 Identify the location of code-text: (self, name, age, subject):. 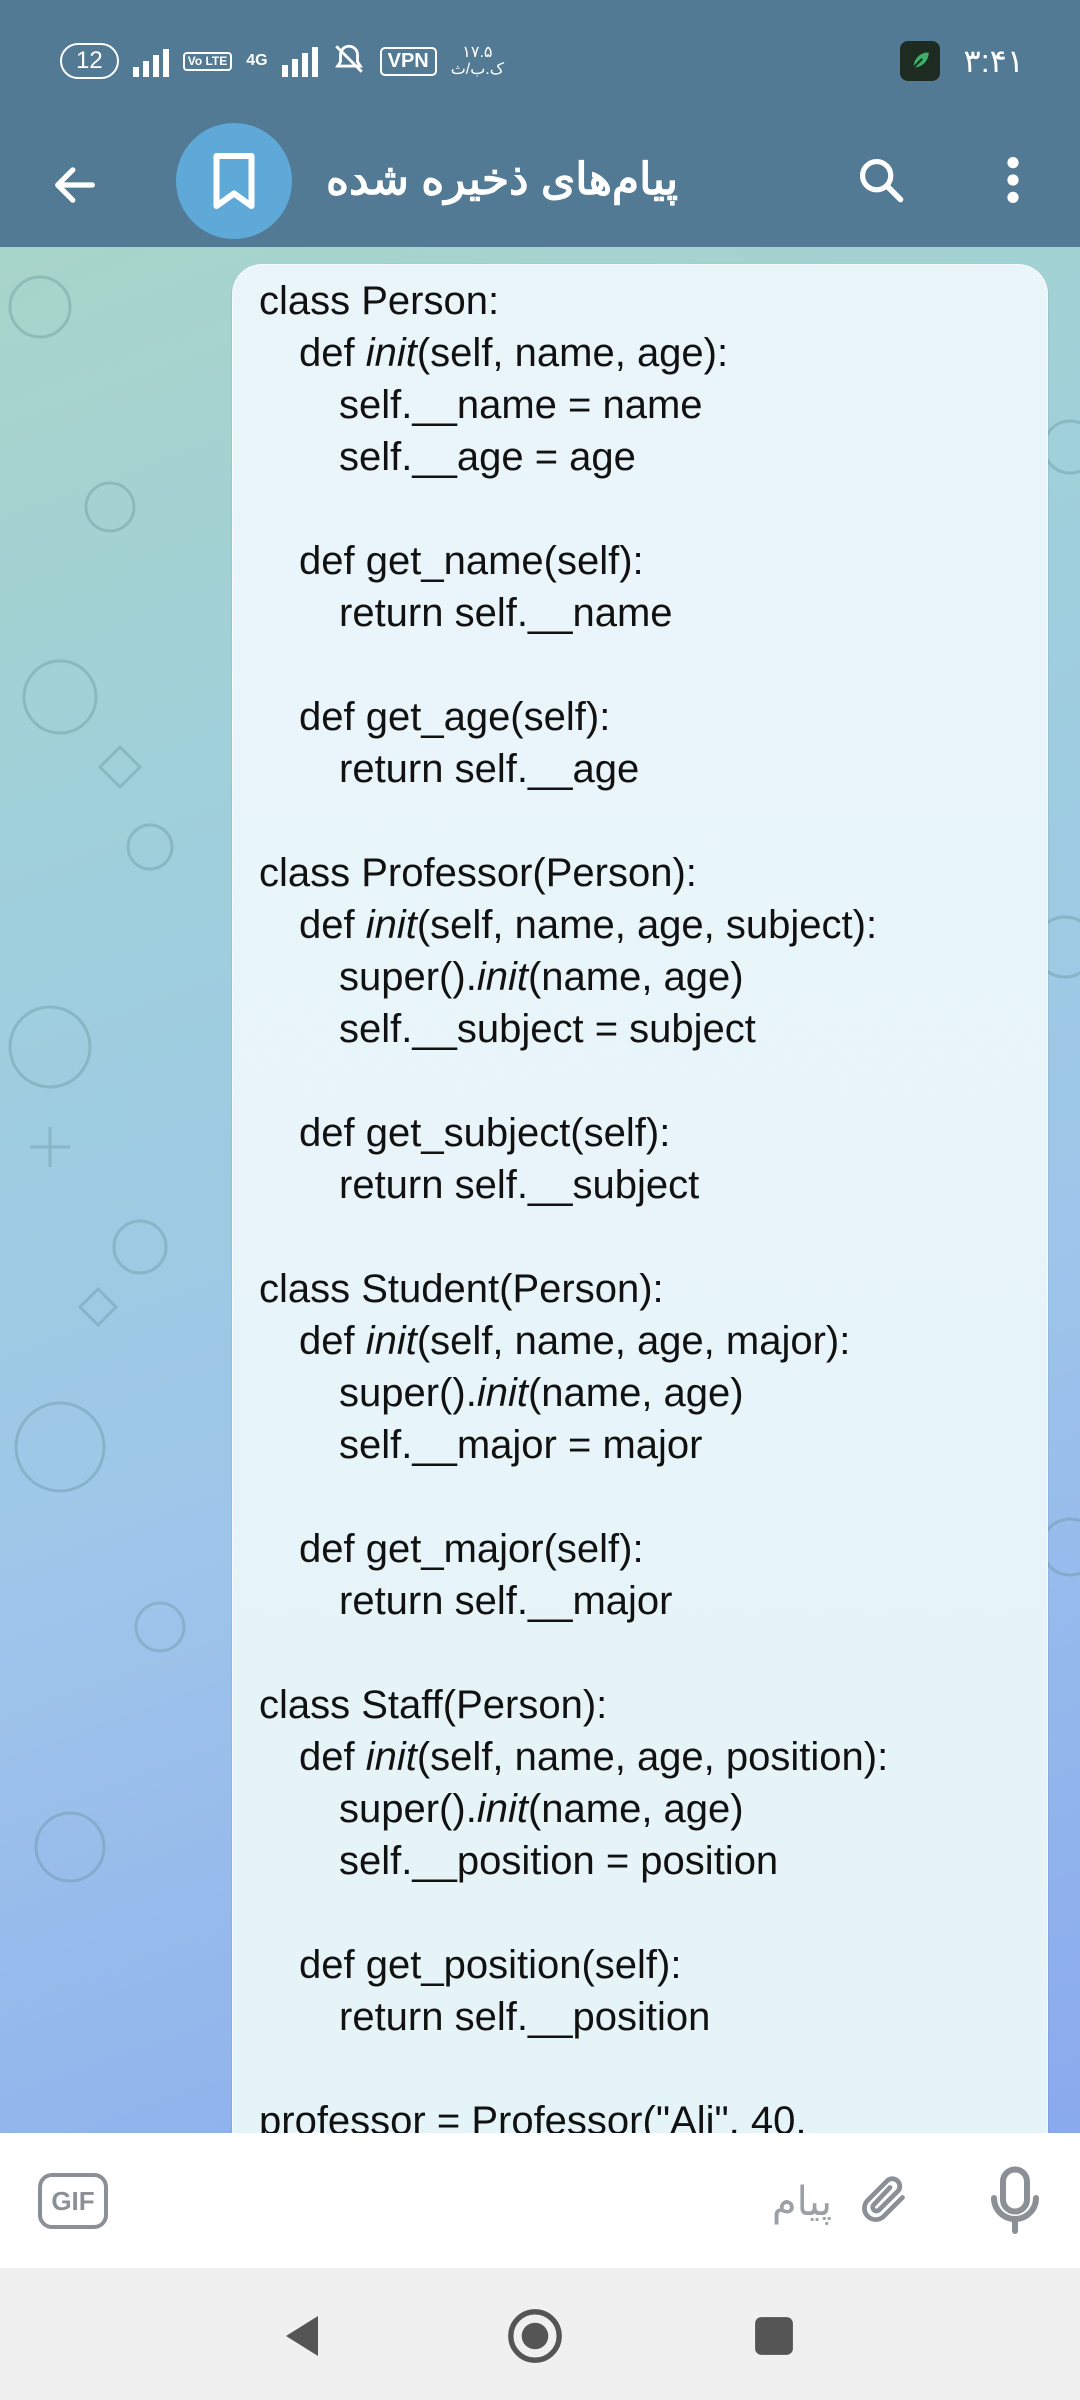
(647, 925).